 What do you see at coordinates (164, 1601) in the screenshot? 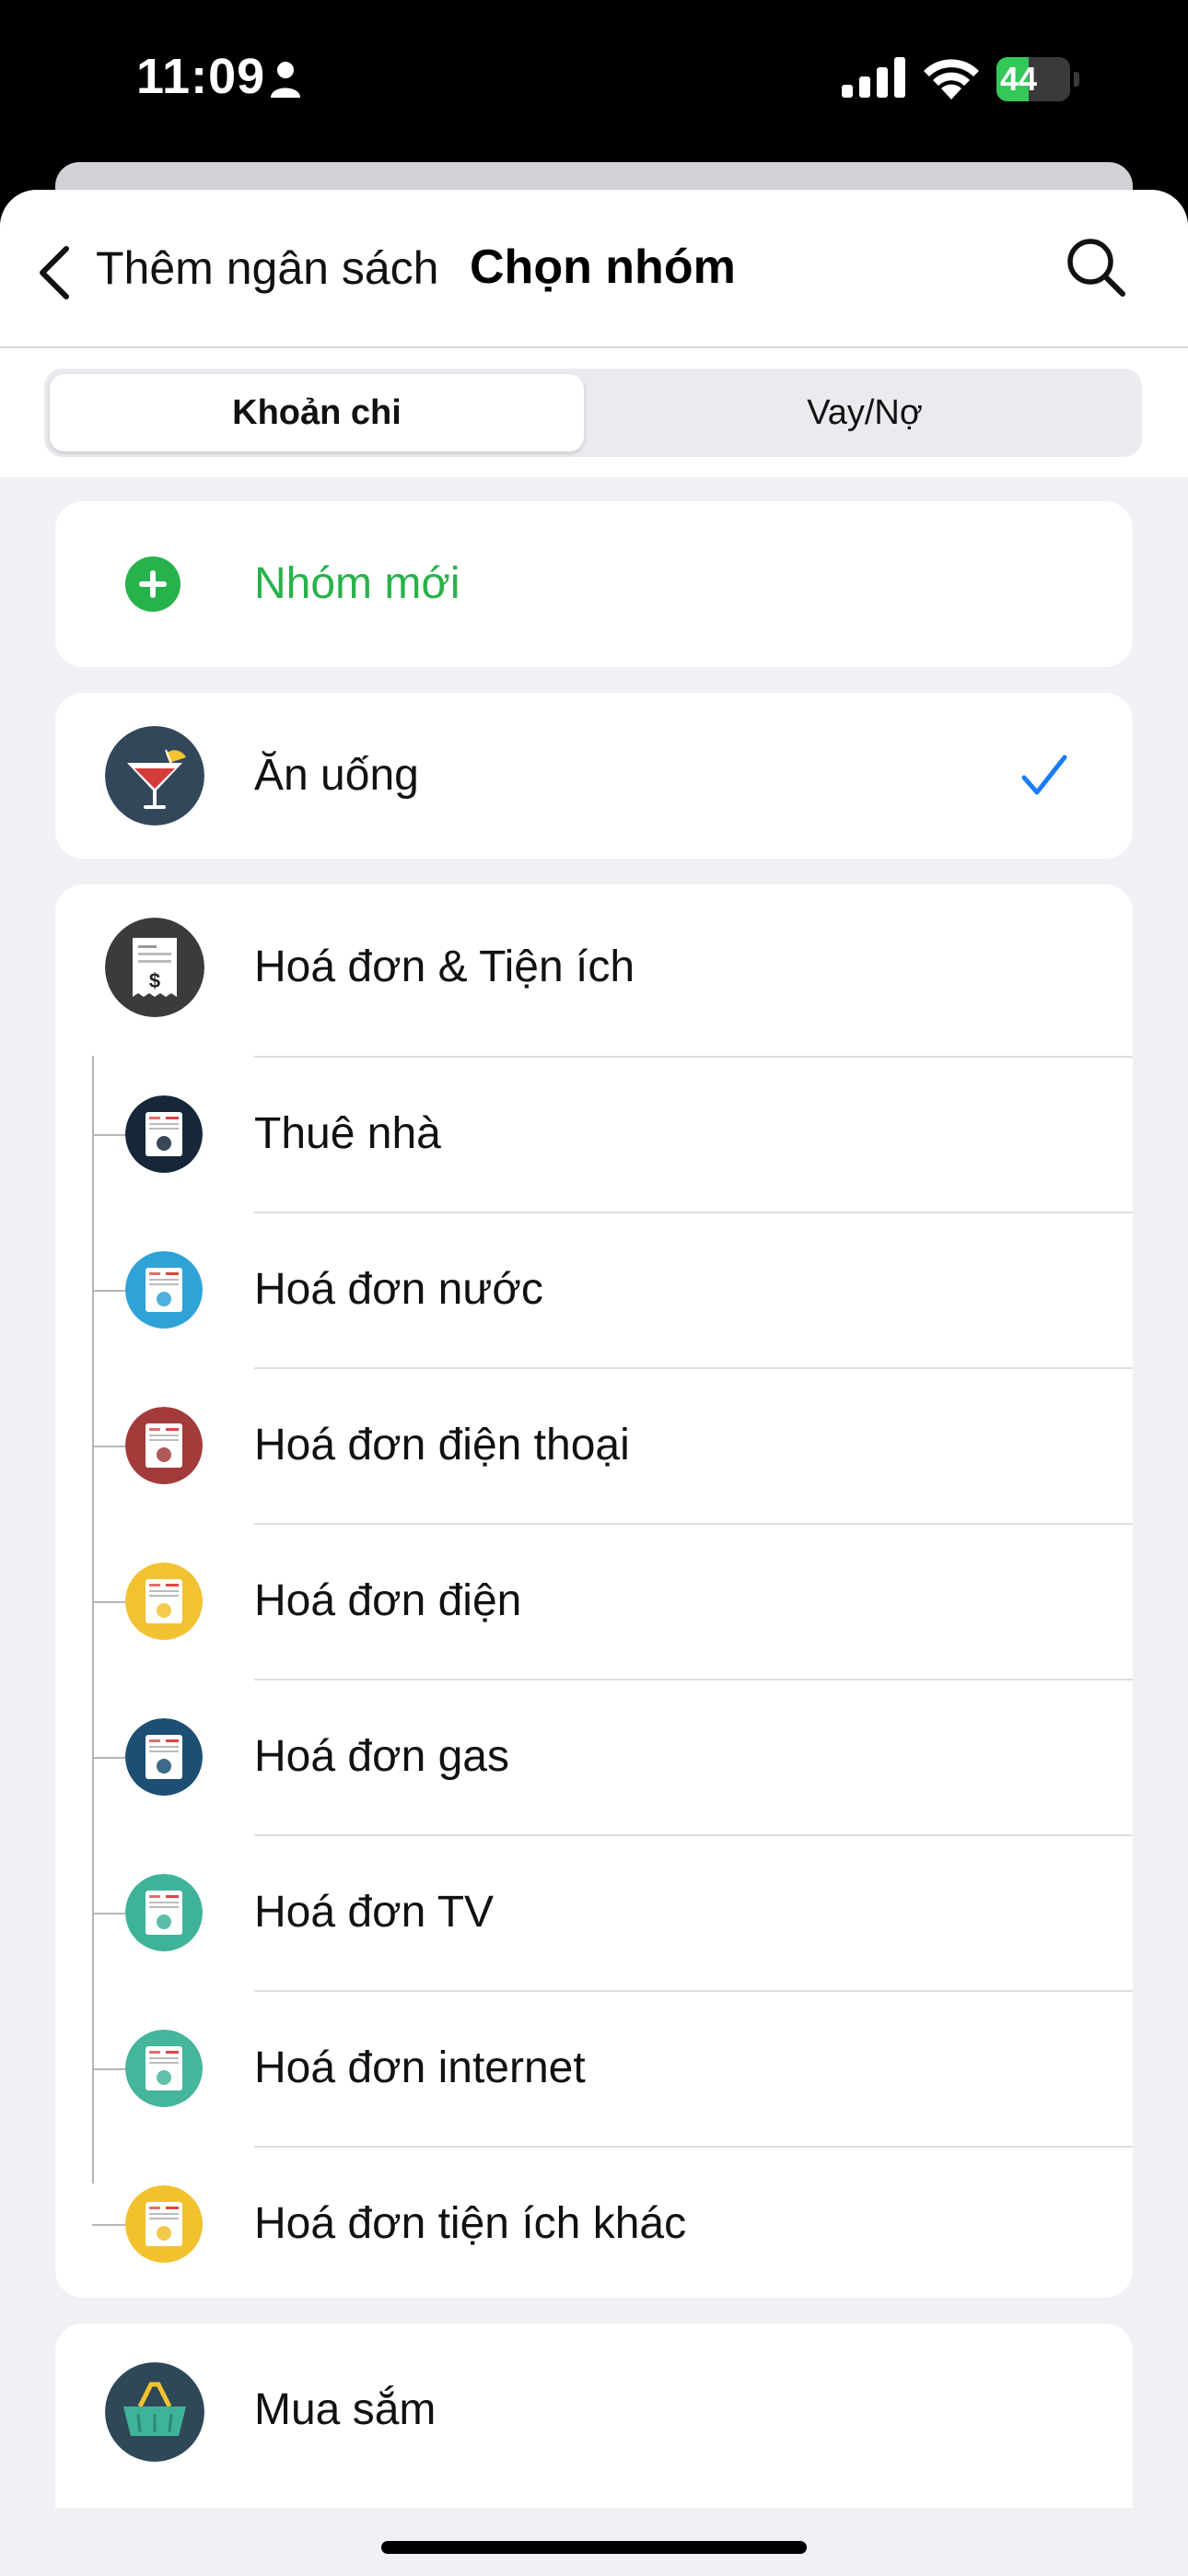
I see `electric-bill-icon` at bounding box center [164, 1601].